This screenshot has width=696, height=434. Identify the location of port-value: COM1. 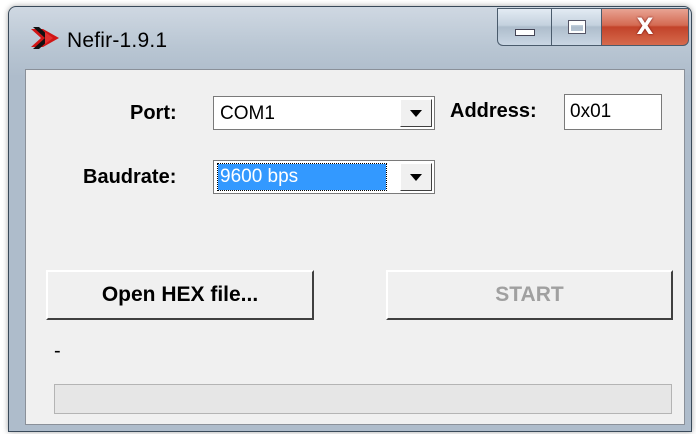
(247, 113).